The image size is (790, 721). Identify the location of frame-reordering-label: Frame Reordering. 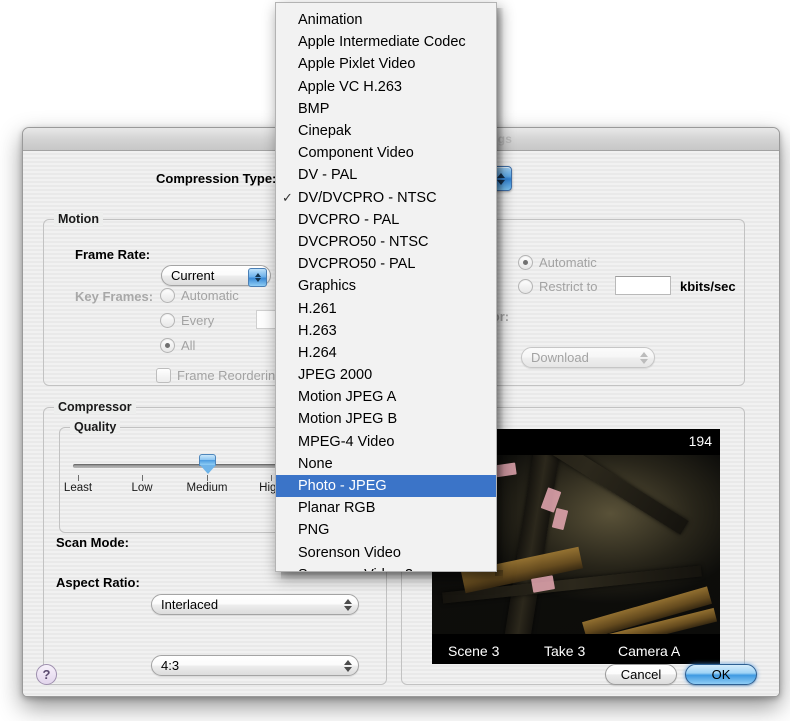
(230, 375).